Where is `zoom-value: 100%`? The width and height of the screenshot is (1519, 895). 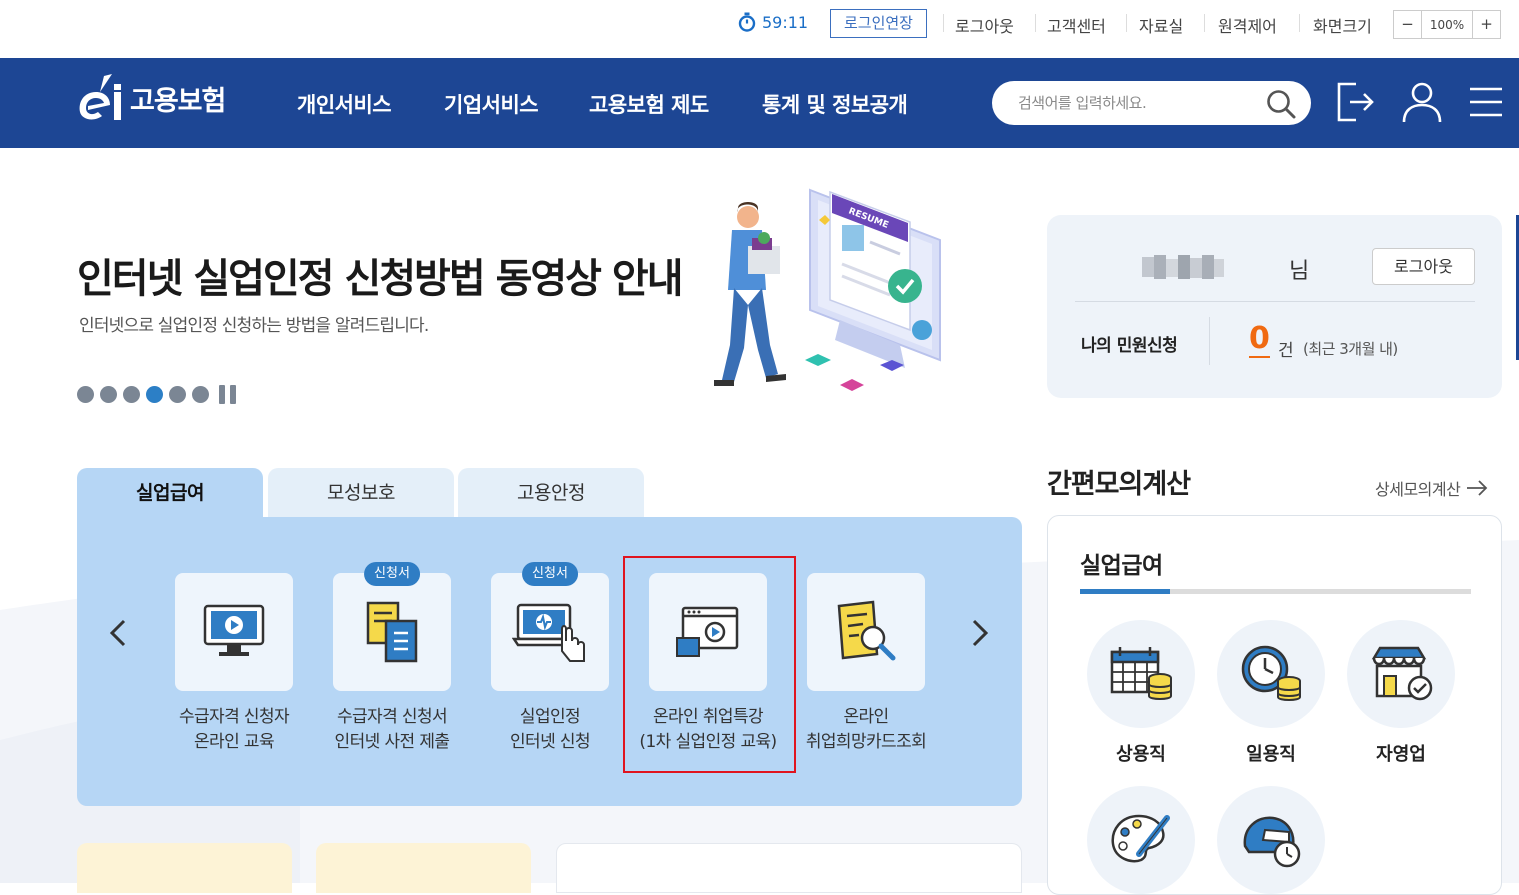
zoom-value: 100% is located at coordinates (1447, 24).